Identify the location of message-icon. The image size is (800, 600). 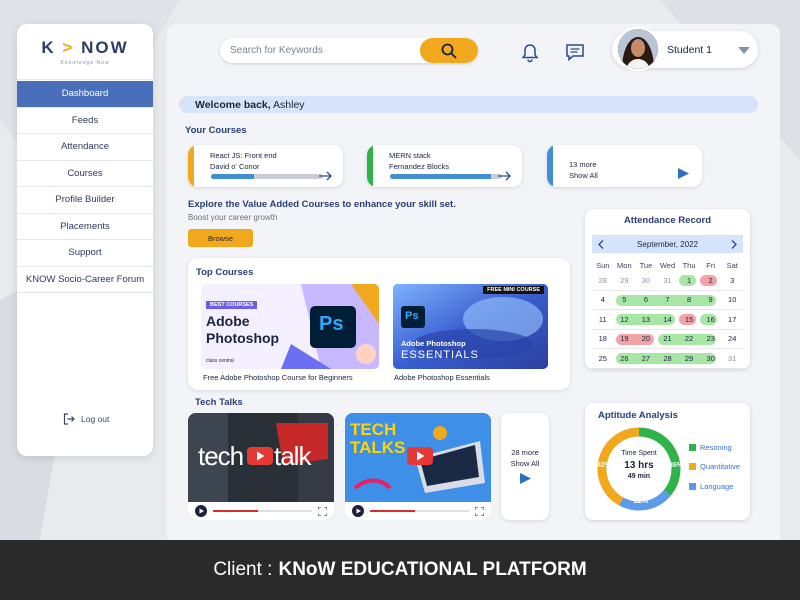
(575, 52).